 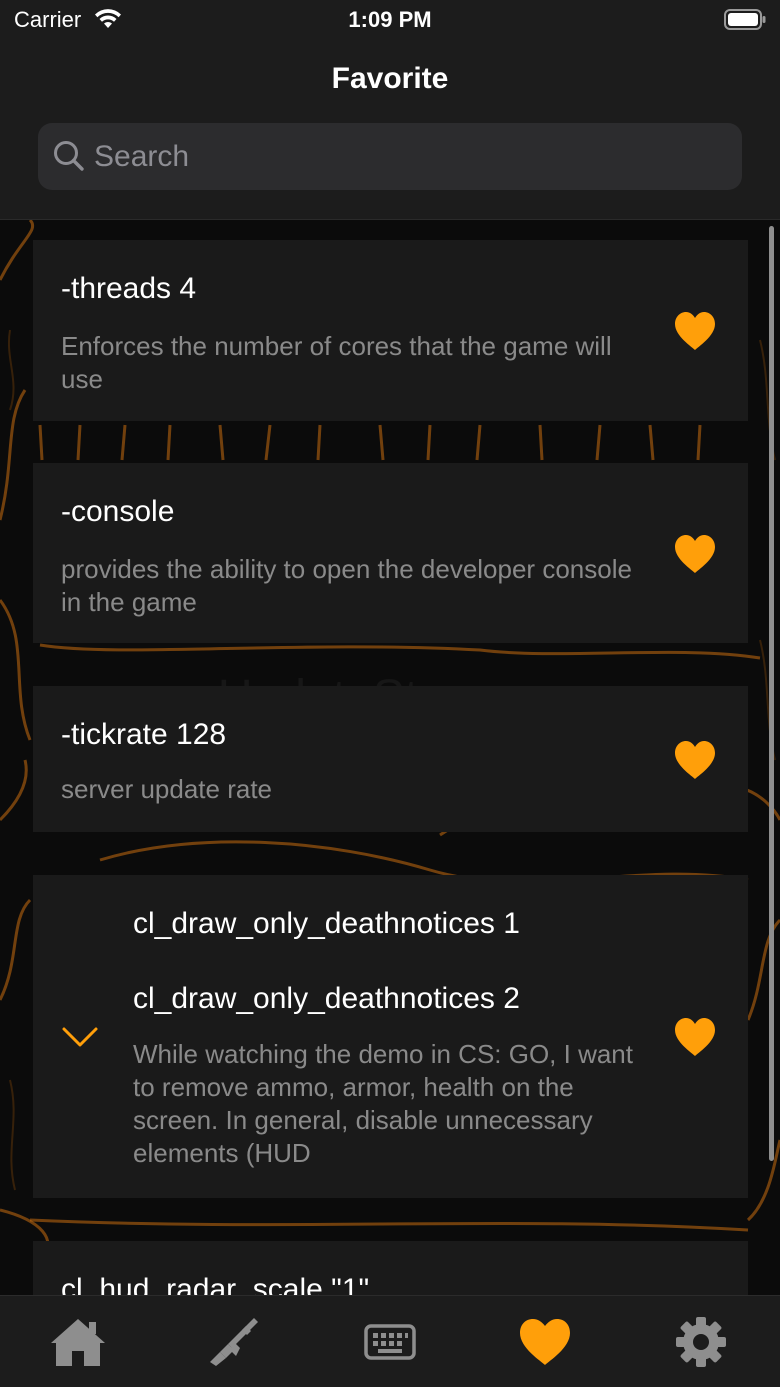 I want to click on favorite-card: -tickrate 128 server update rate, so click(x=390, y=759).